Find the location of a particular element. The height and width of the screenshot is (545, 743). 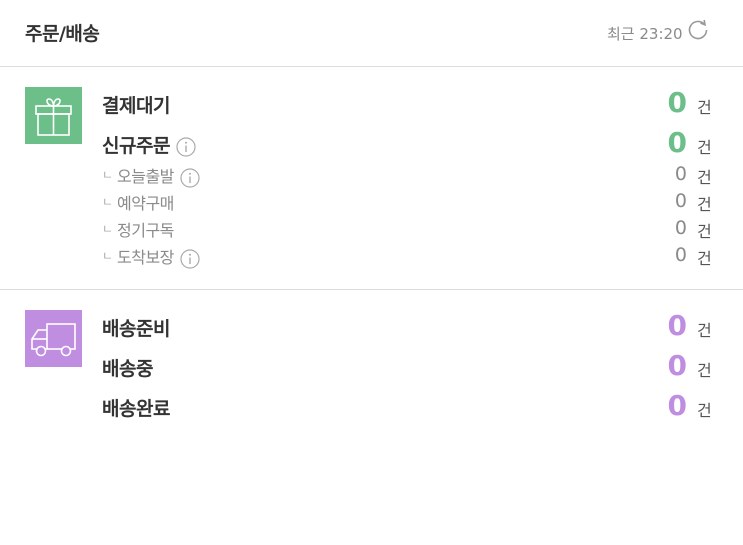

new-order-label-wrap: 신규주문 is located at coordinates (149, 144).